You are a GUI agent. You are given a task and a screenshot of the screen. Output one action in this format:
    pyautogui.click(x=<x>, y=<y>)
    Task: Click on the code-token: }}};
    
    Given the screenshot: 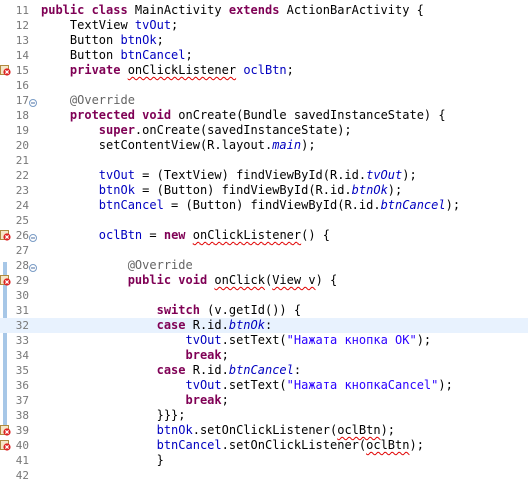 What is the action you would take?
    pyautogui.click(x=113, y=415)
    